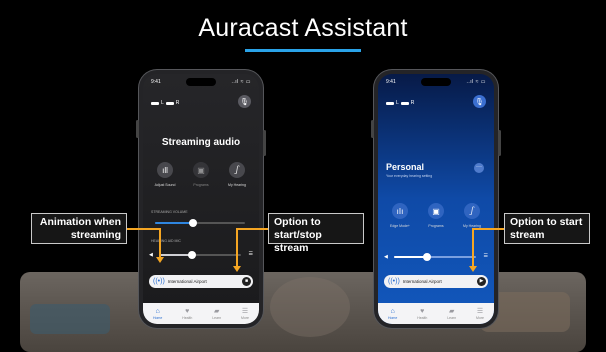 This screenshot has height=352, width=606. What do you see at coordinates (201, 142) in the screenshot?
I see `page-heading: Streaming audio` at bounding box center [201, 142].